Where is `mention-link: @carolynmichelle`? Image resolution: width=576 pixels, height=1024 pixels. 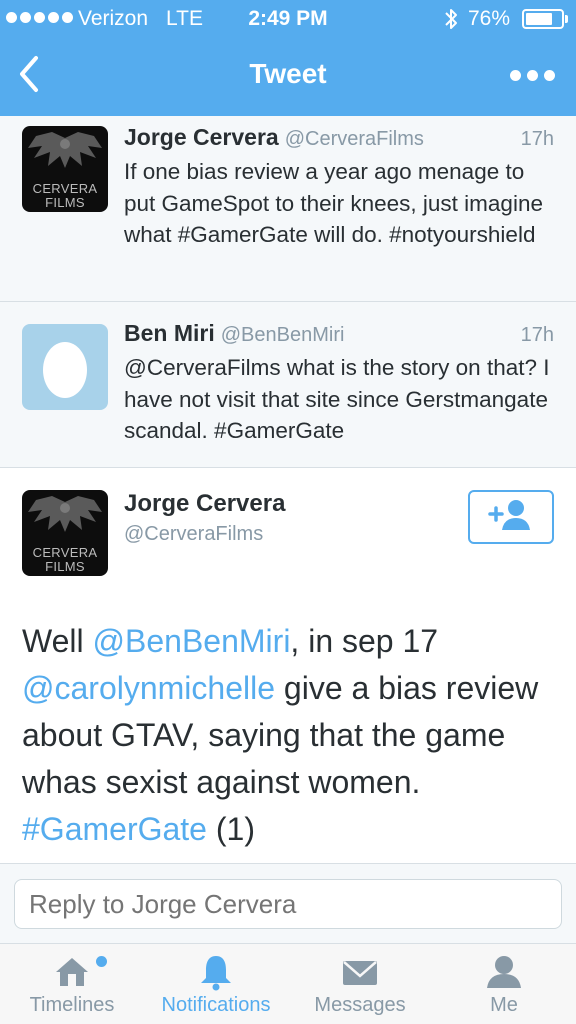
mention-link: @carolynmichelle is located at coordinates (148, 688).